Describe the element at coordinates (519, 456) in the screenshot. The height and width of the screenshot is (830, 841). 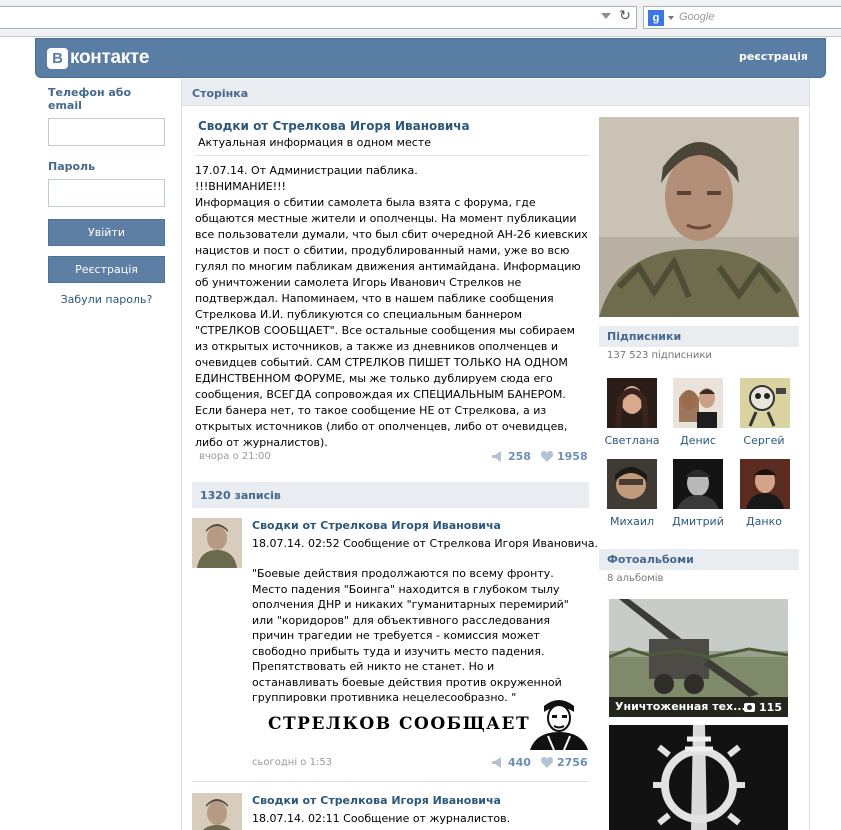
I see `share-count-value: 258` at that location.